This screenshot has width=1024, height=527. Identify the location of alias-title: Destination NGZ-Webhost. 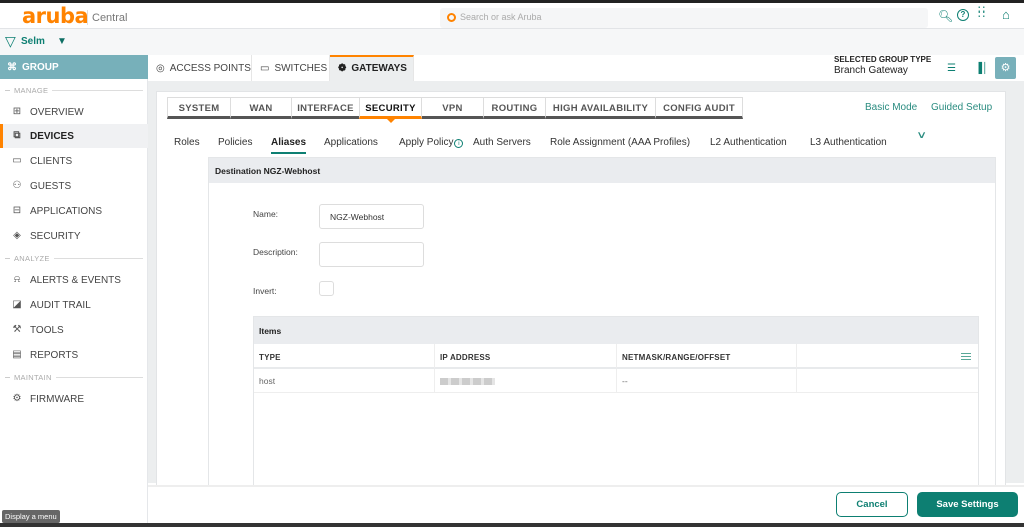
(602, 170).